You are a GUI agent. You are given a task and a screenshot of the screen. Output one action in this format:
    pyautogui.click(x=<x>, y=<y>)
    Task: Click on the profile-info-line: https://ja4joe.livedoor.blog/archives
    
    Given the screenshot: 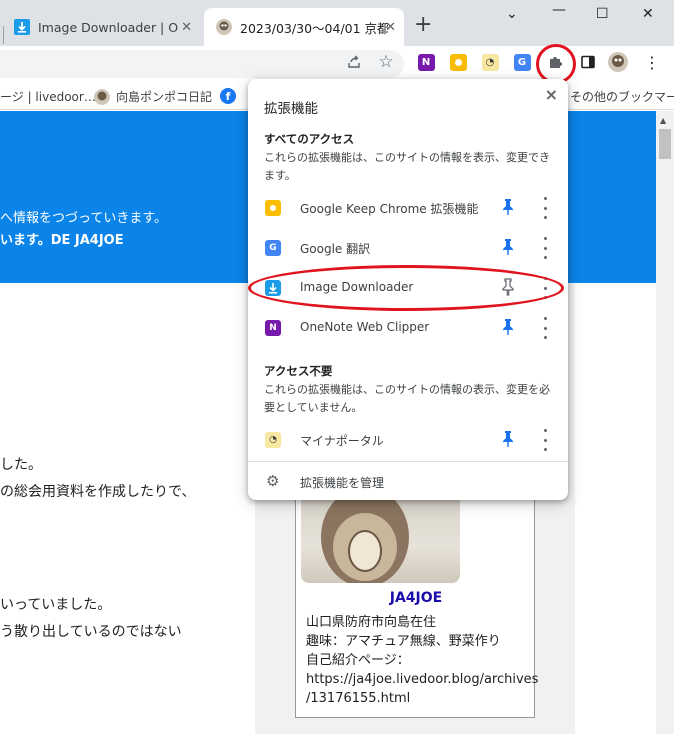 What is the action you would take?
    pyautogui.click(x=422, y=679)
    